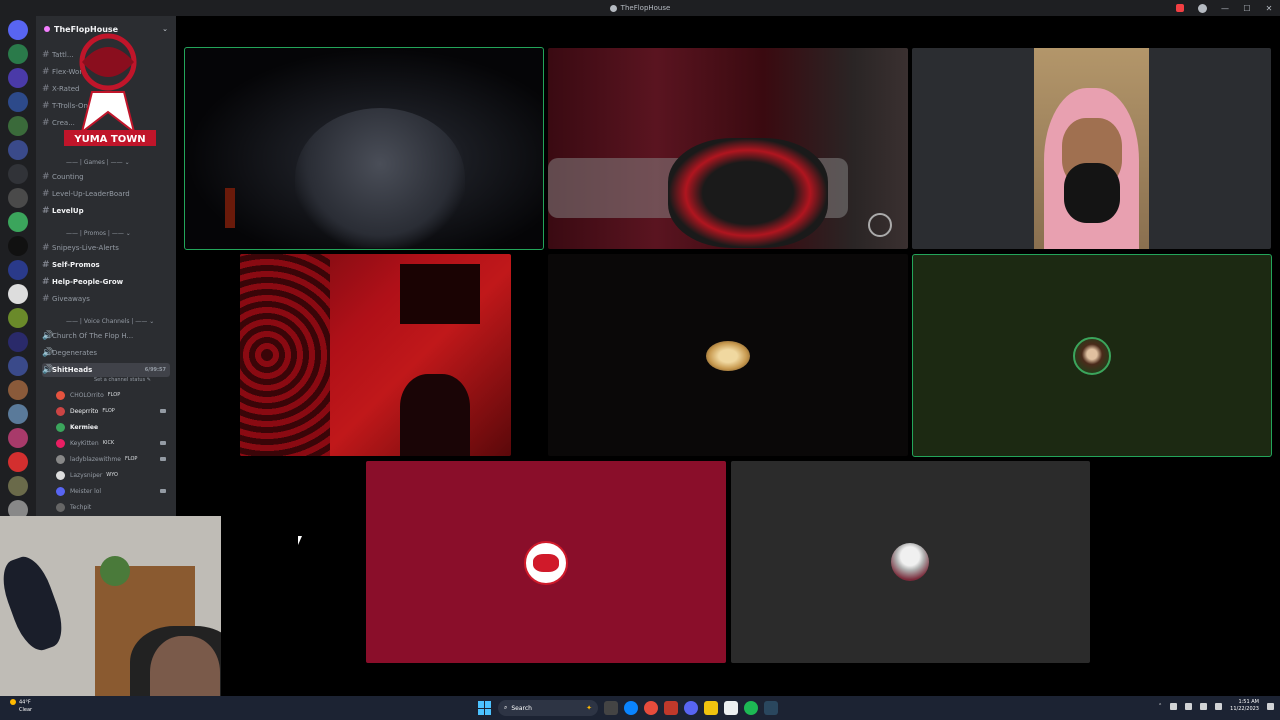 This screenshot has height=720, width=1280. Describe the element at coordinates (60, 507) in the screenshot. I see `avatar` at that location.